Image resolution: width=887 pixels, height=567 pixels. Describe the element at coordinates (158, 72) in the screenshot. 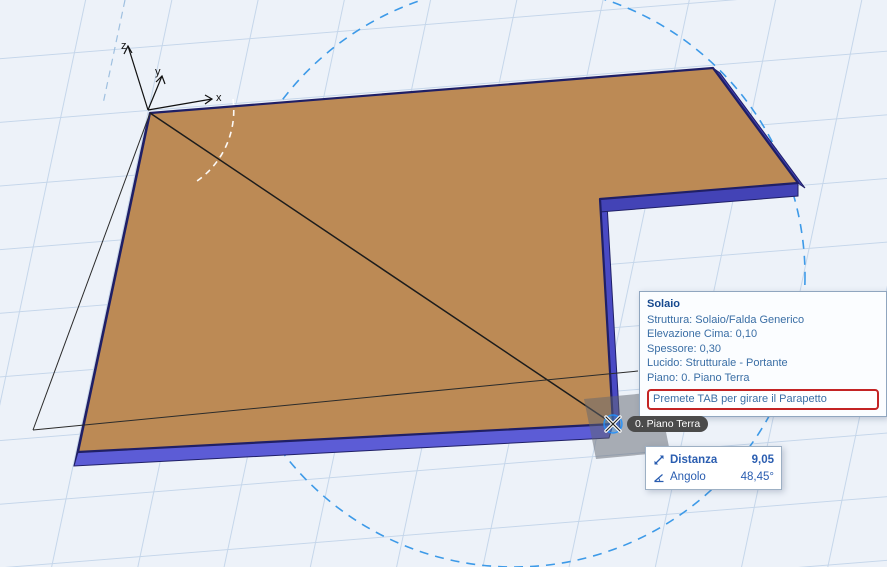

I see `y-axis-label: y` at that location.